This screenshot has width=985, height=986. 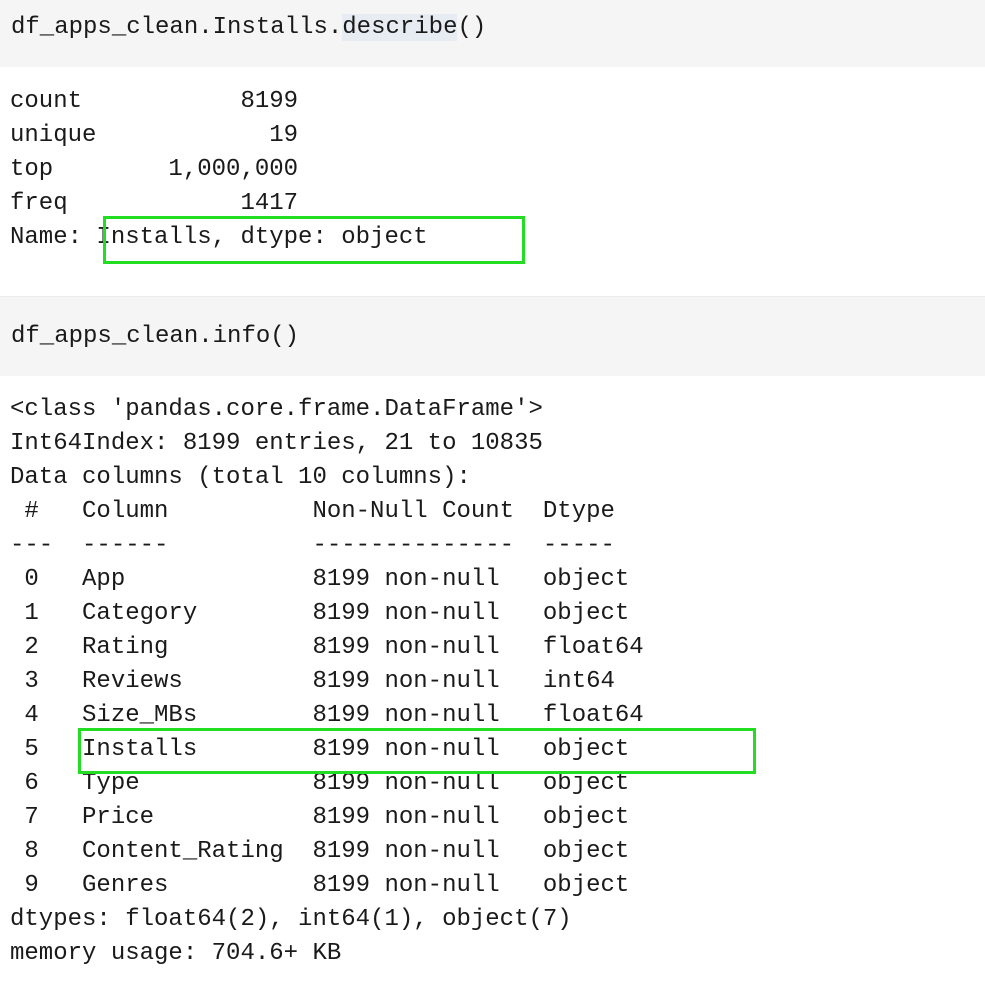 I want to click on output-line: Int64Index: 8199 entries, 21 to 10835, so click(x=276, y=443).